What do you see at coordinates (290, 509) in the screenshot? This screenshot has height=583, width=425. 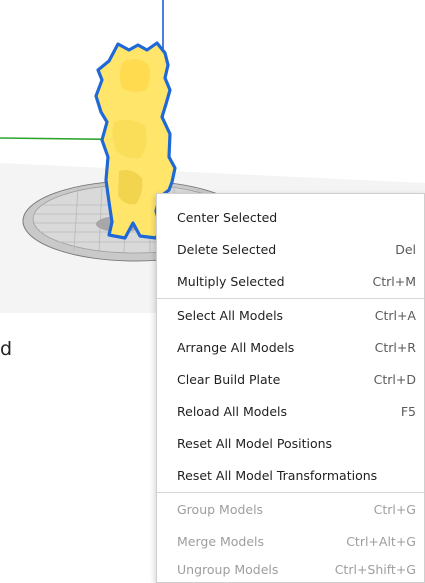 I see `group-models-item: Group Models Ctrl+G` at bounding box center [290, 509].